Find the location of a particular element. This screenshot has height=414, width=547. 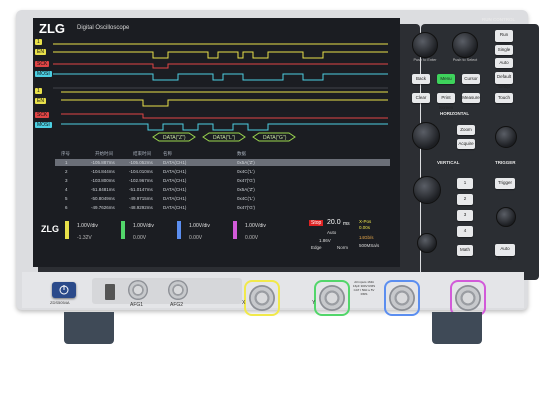

auto-scale-button: Auto Scale is located at coordinates (504, 66).